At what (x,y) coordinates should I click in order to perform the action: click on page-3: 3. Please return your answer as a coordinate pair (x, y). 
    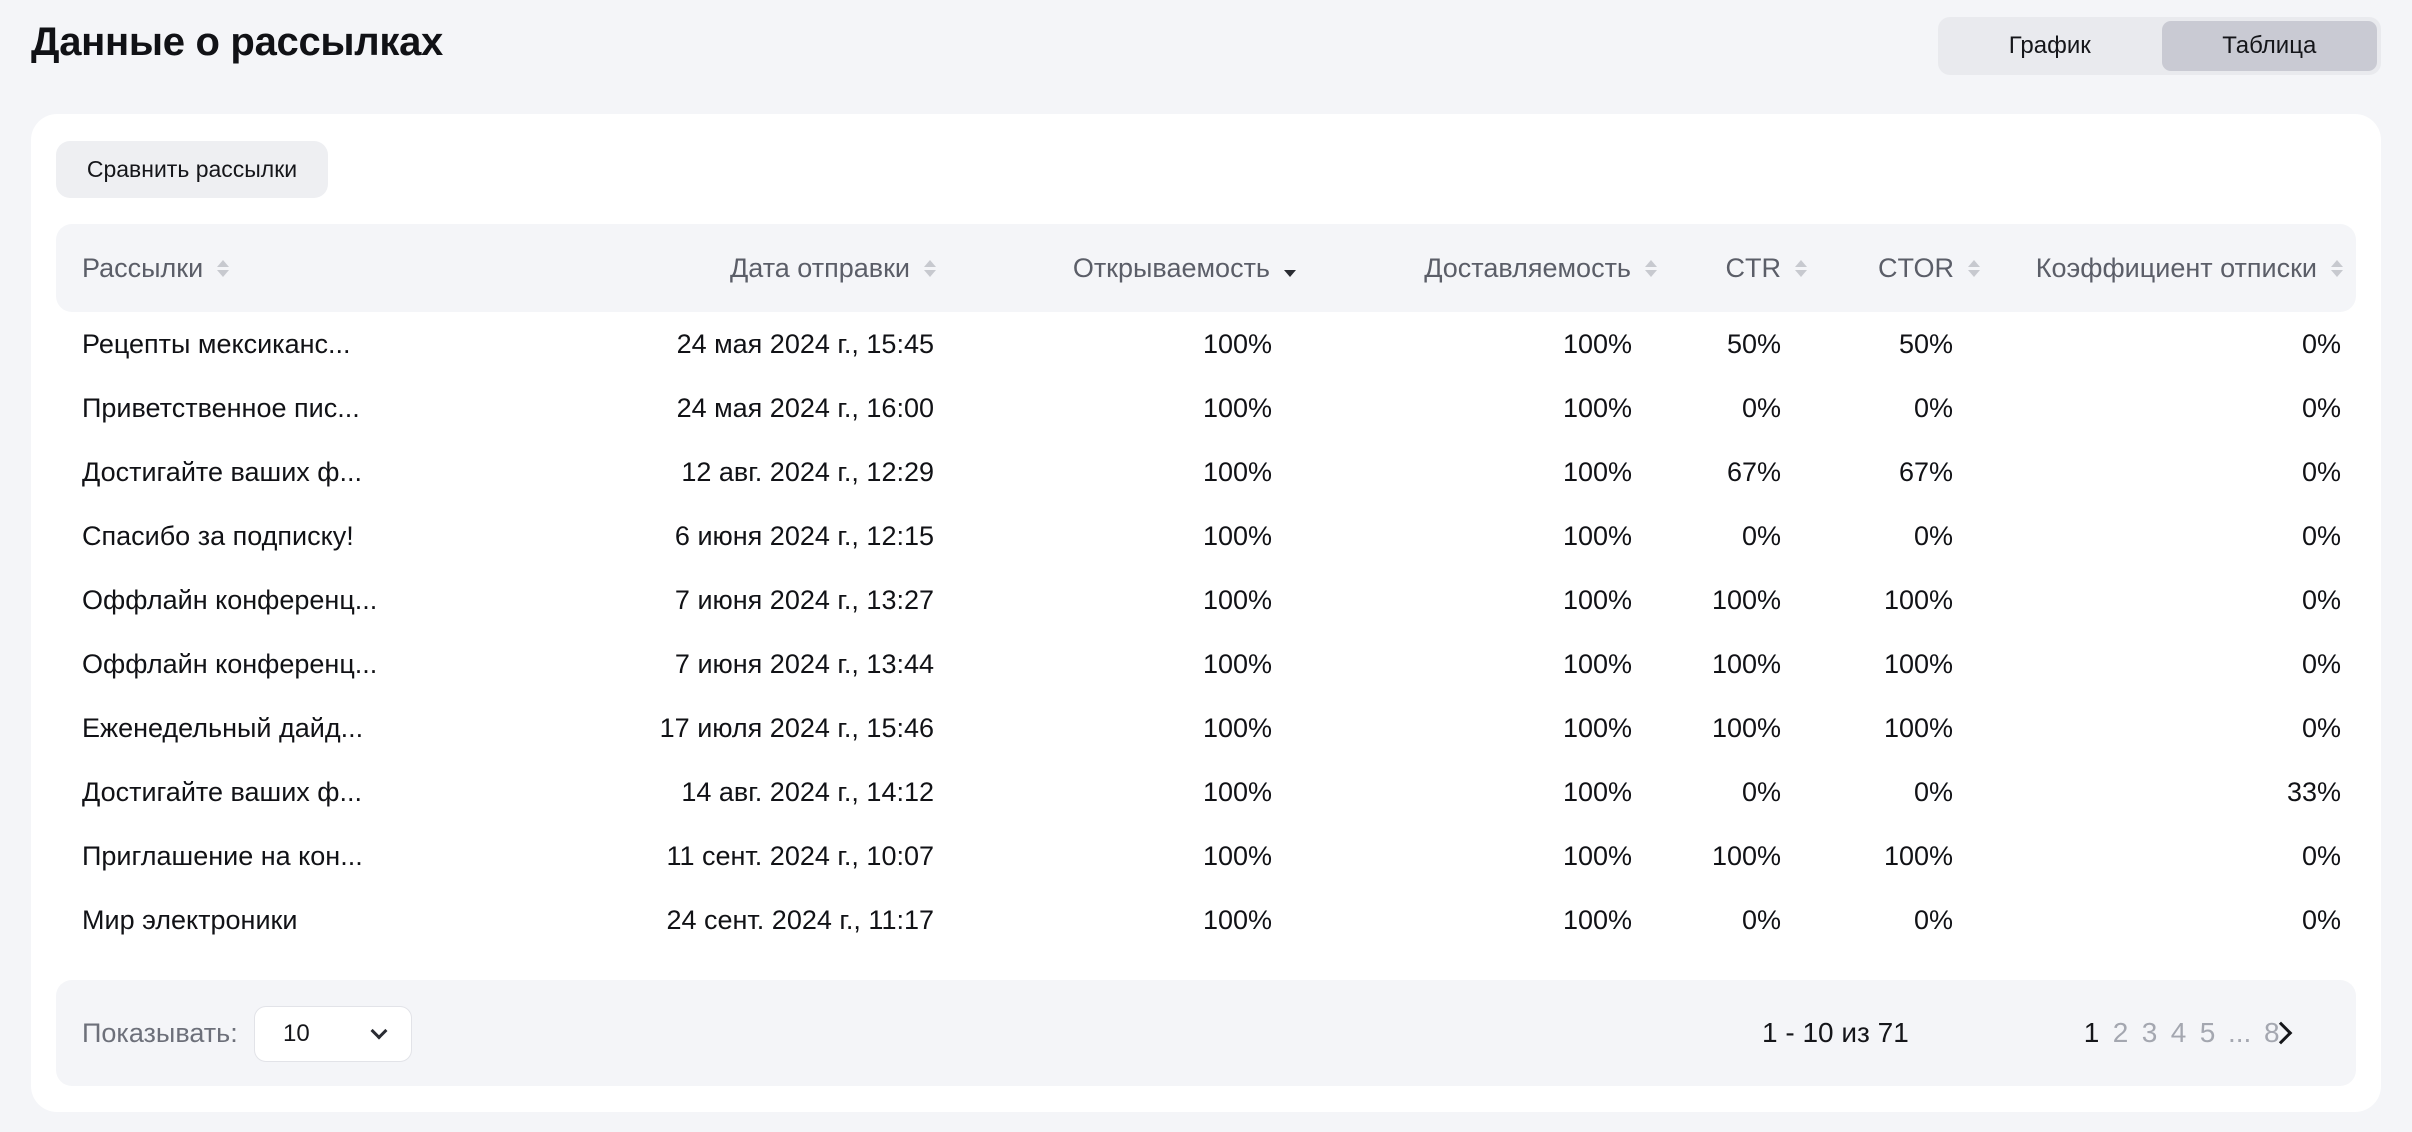
    Looking at the image, I should click on (2149, 1033).